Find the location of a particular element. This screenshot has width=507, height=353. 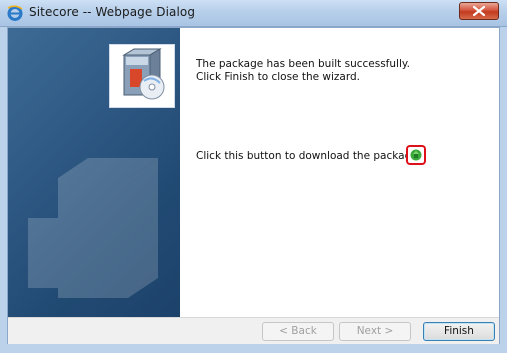

back-button: < Back is located at coordinates (298, 331).